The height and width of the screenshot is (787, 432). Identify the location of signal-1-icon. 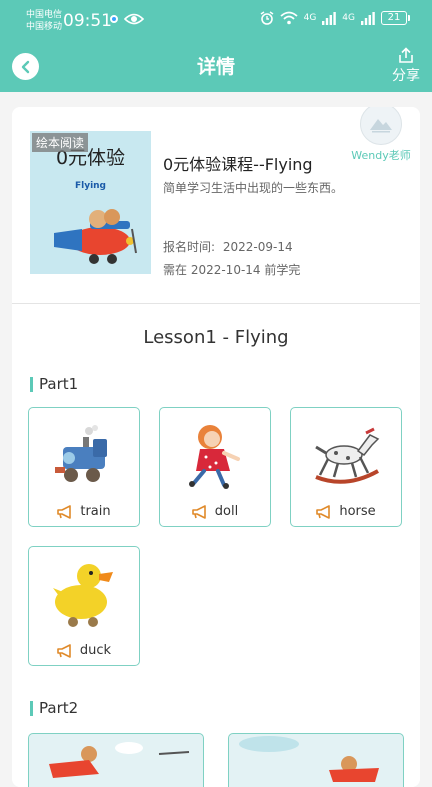
(329, 18).